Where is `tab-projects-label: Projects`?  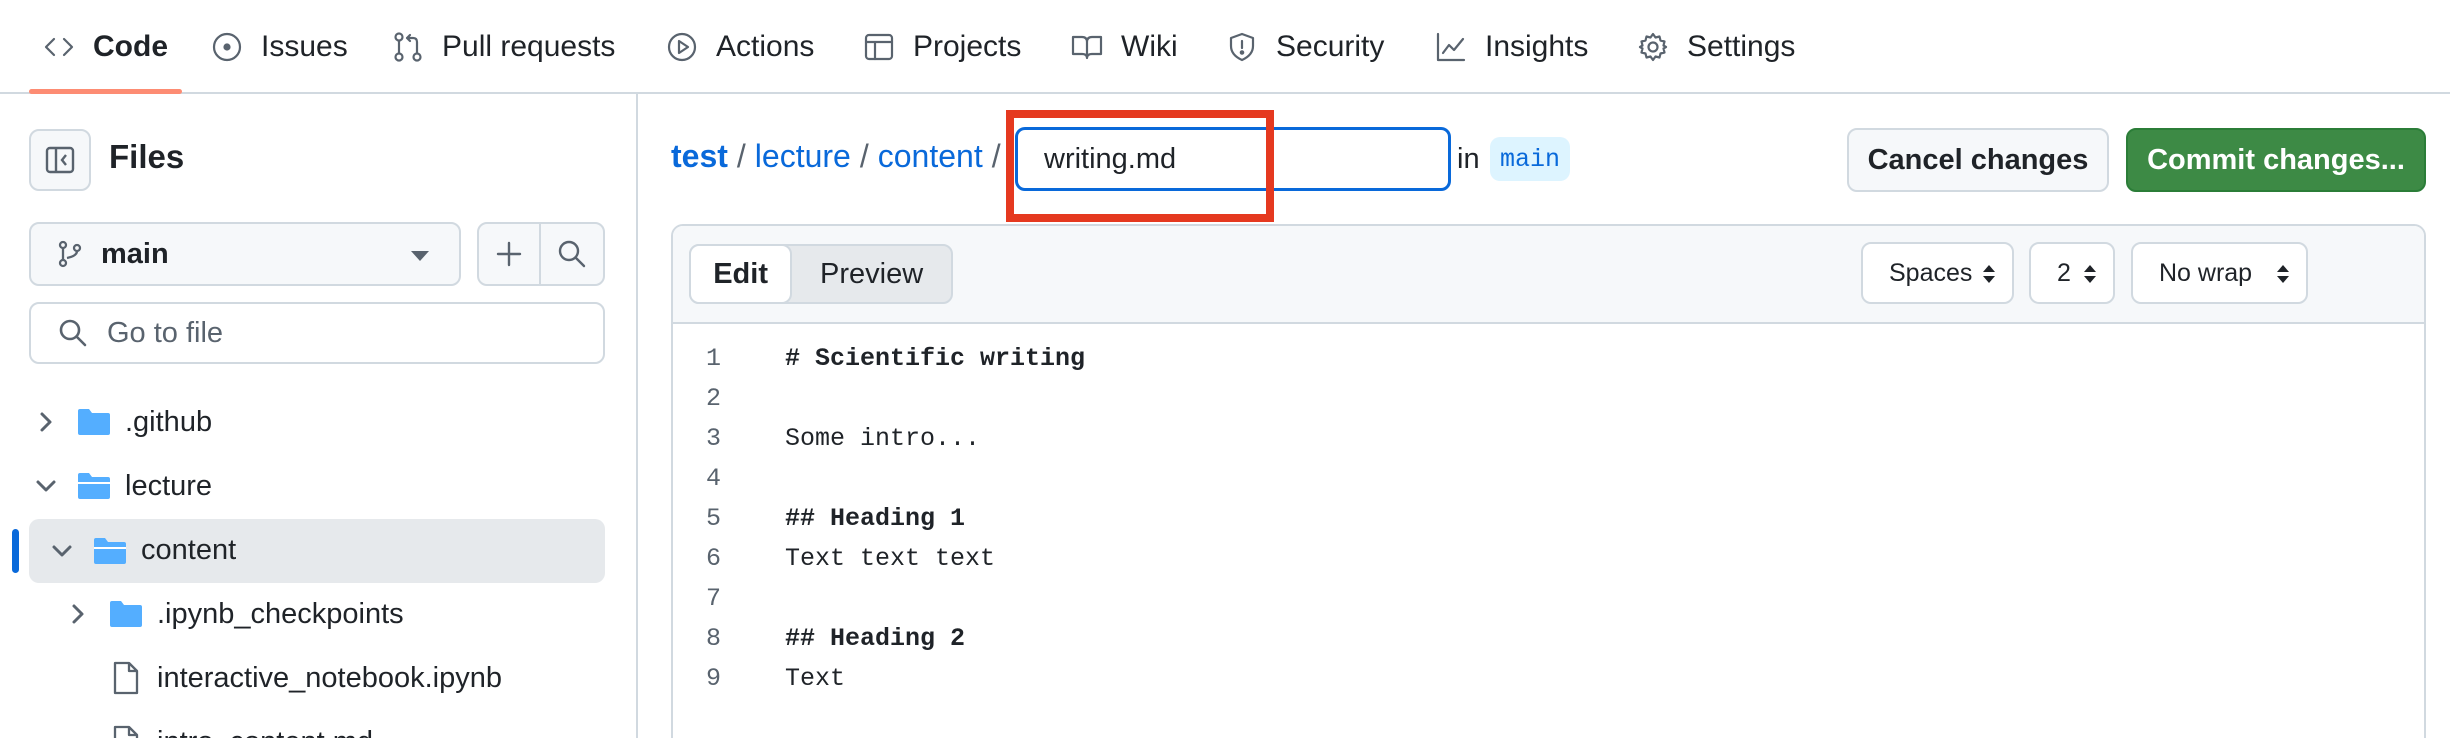 tab-projects-label: Projects is located at coordinates (967, 46).